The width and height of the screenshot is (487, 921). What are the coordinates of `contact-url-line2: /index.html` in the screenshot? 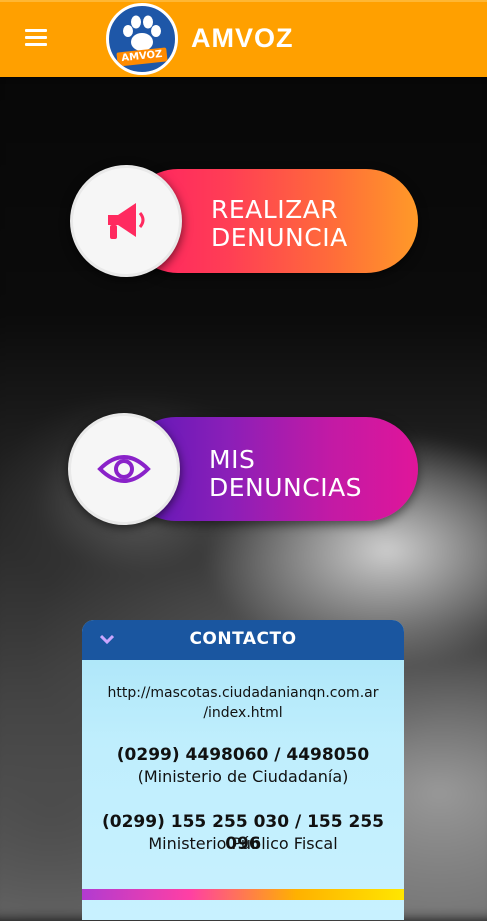 It's located at (243, 713).